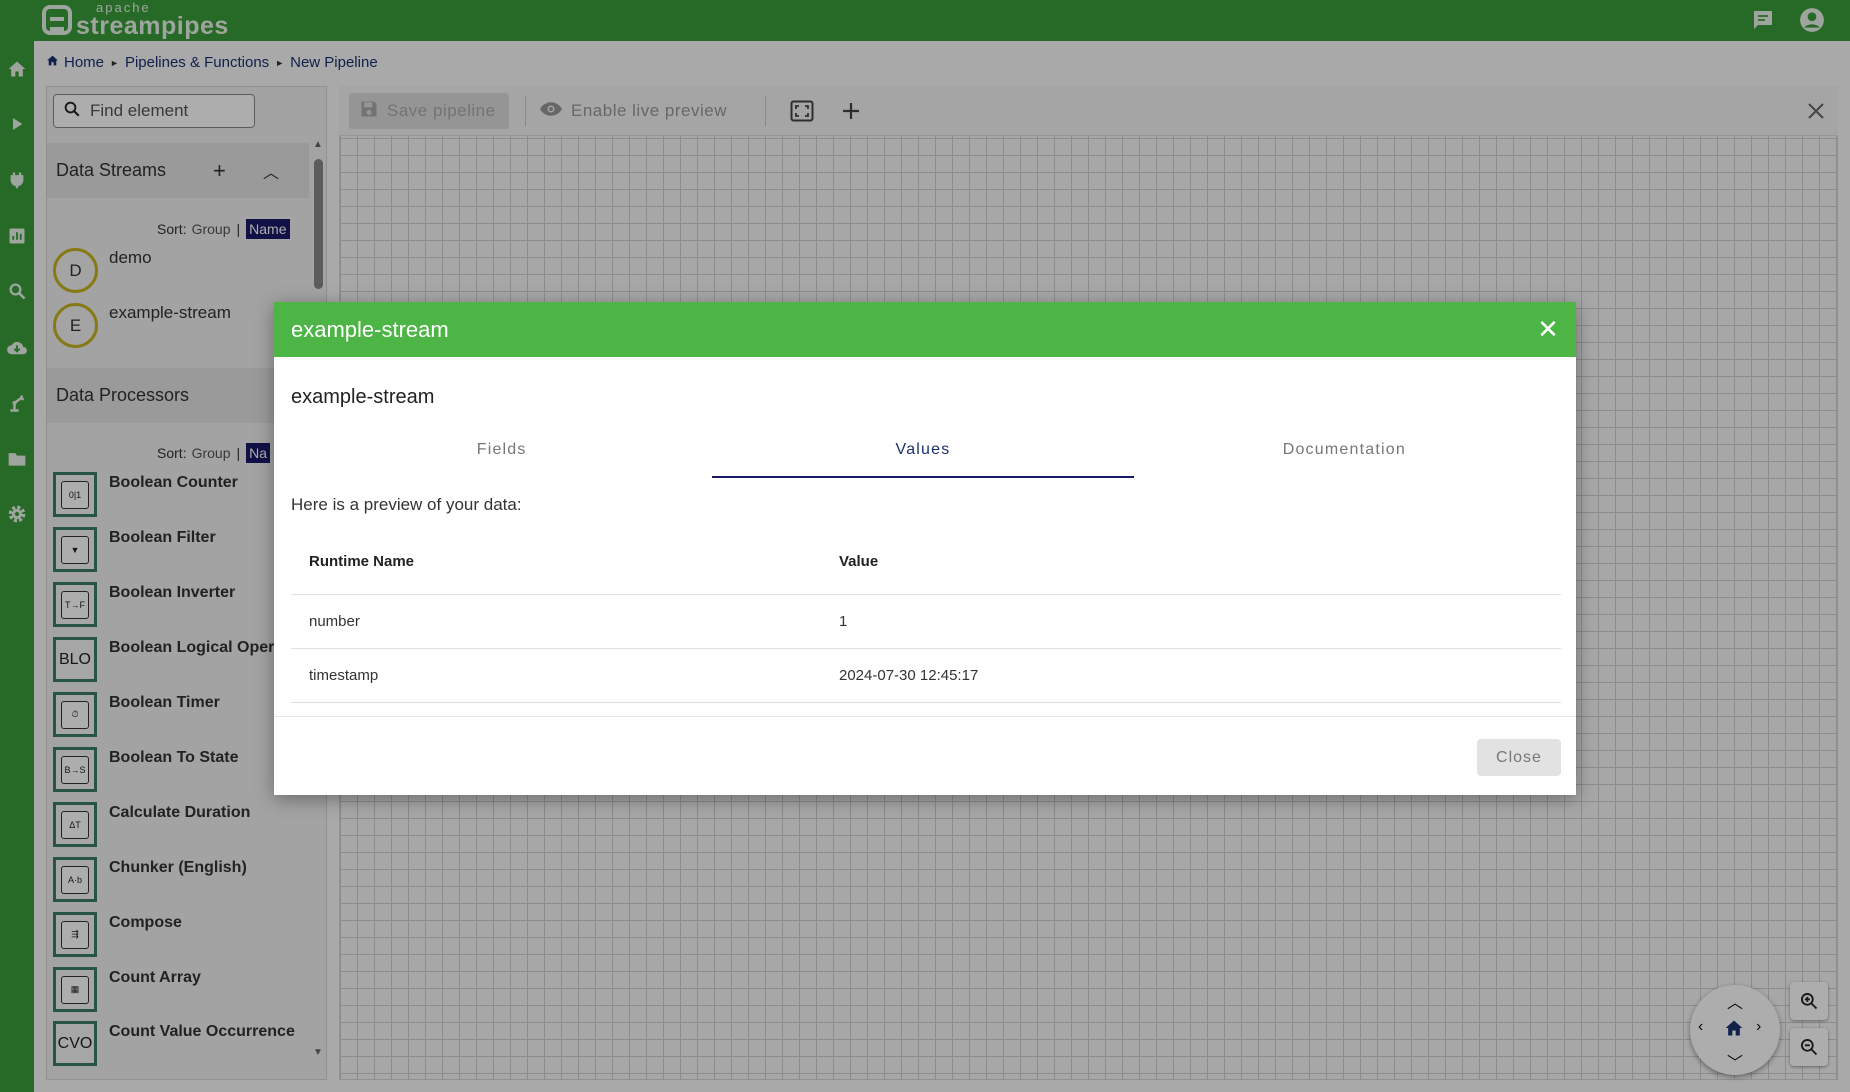  Describe the element at coordinates (406, 504) in the screenshot. I see `preview-description: Here is a preview of your data:` at that location.